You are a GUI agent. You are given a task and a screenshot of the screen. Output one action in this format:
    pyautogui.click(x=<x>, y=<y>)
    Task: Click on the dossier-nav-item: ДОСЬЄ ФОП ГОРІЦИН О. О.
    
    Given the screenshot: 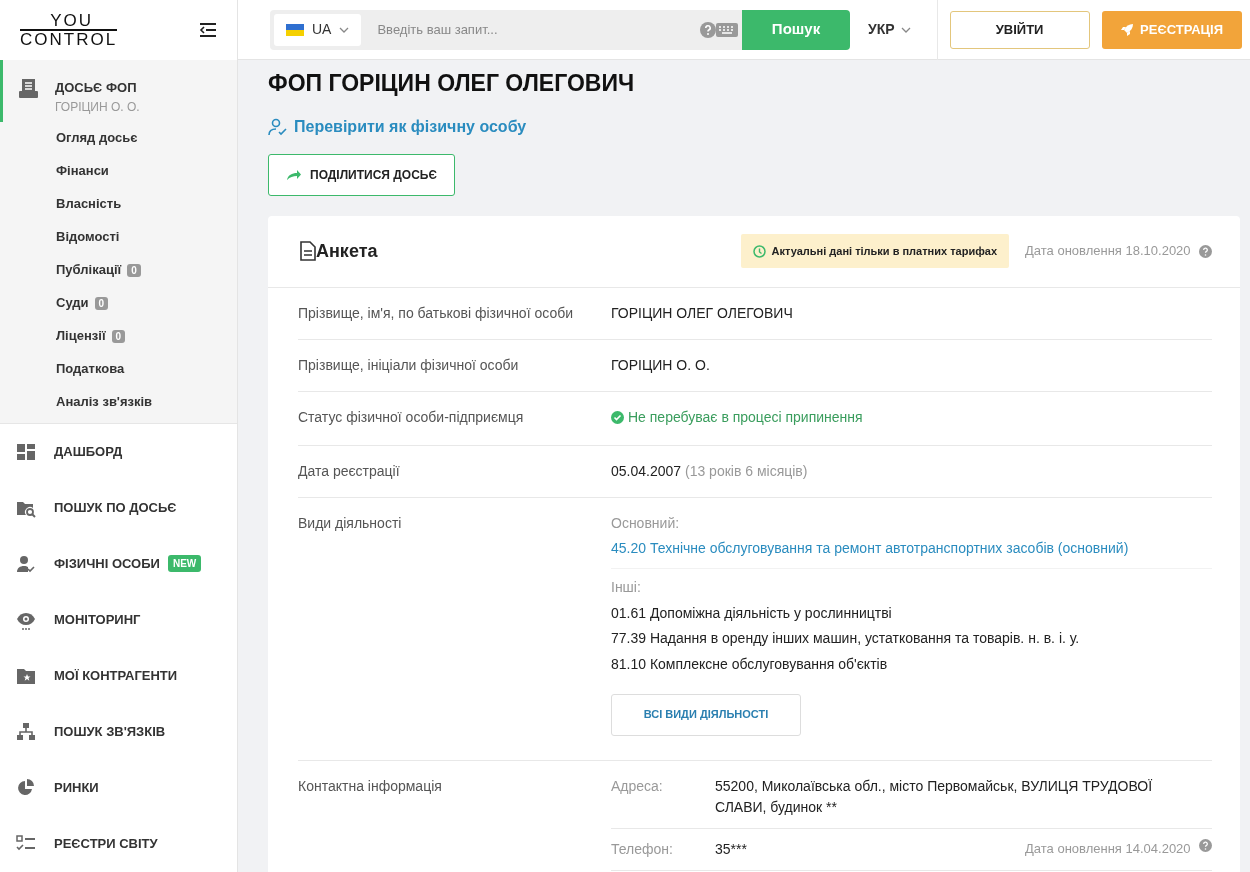 What is the action you would take?
    pyautogui.click(x=118, y=91)
    